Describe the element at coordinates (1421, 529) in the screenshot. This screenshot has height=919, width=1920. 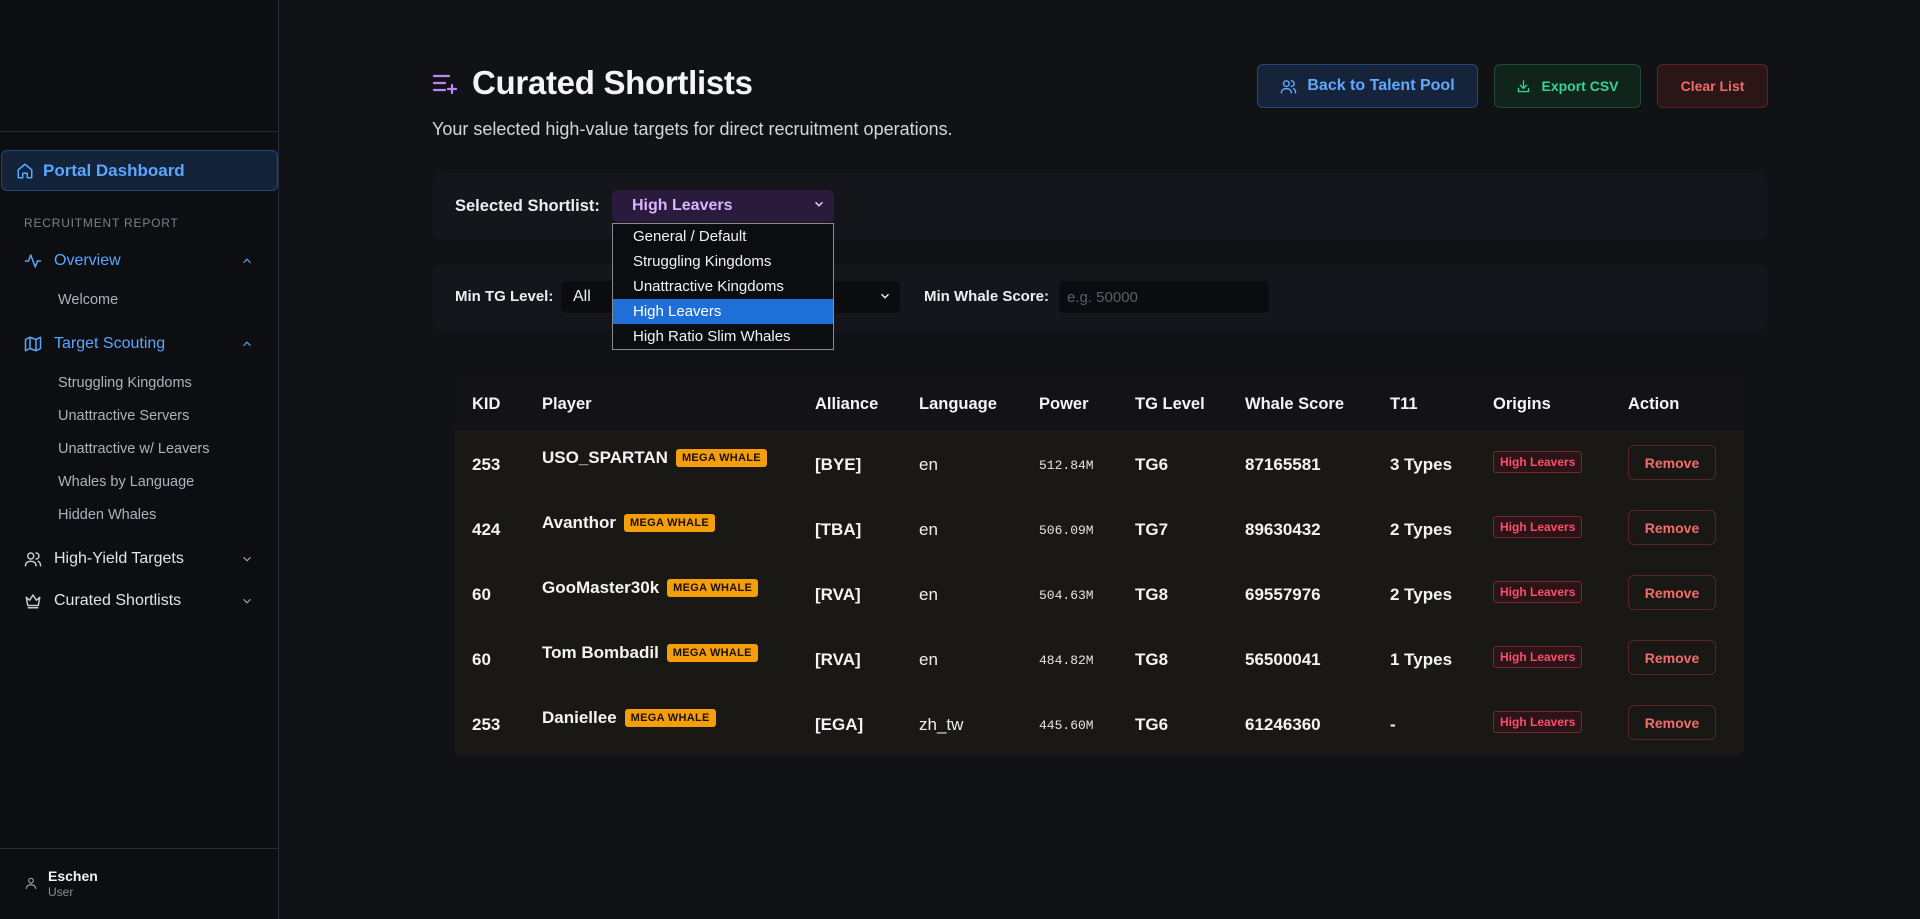
I see `cell-t11: 2 Types` at that location.